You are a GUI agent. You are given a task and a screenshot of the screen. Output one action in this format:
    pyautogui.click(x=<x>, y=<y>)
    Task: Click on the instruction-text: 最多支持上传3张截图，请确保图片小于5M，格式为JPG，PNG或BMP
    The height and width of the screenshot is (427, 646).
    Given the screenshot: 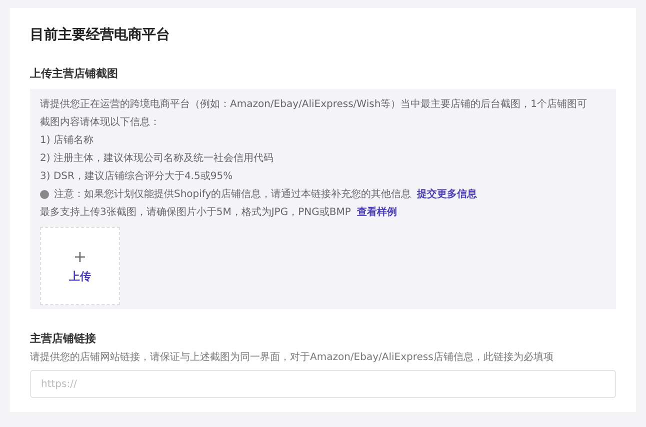 What is the action you would take?
    pyautogui.click(x=195, y=212)
    